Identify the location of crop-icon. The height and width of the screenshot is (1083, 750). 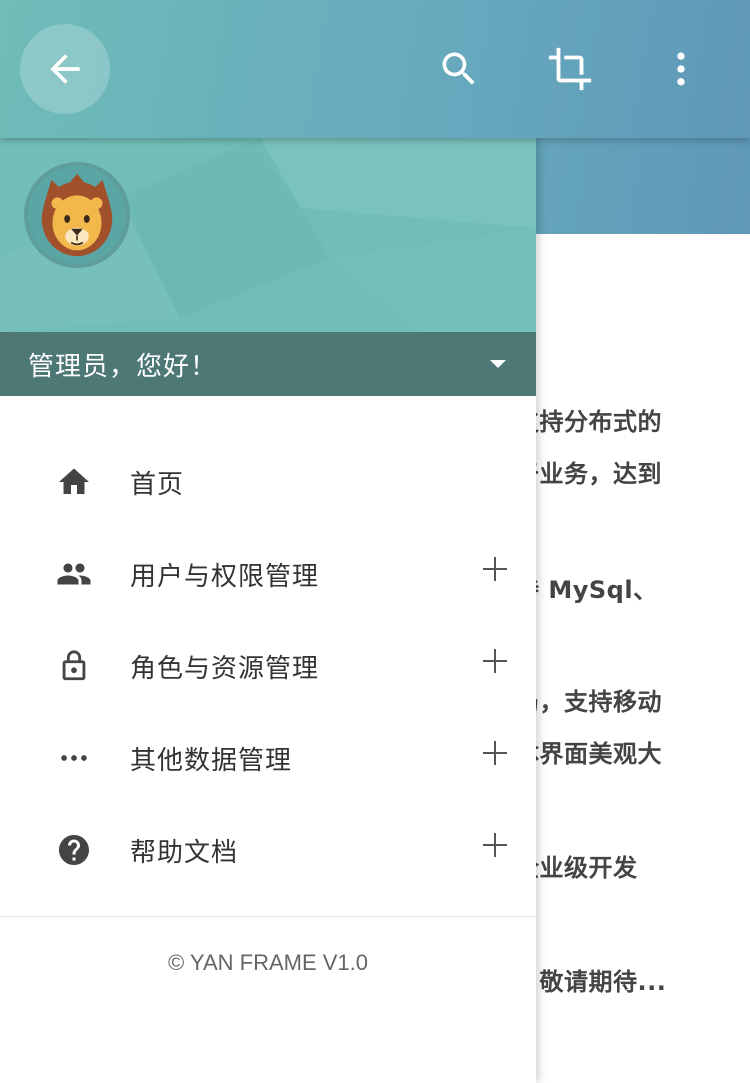
(570, 69).